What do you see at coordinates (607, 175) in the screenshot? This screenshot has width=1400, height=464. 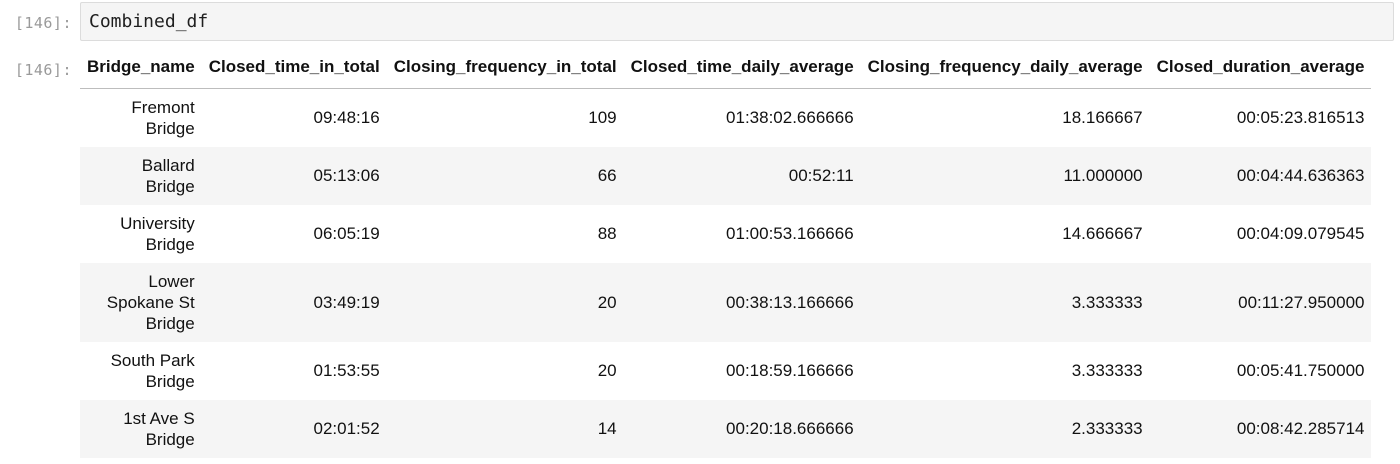 I see `table-cell: 66` at bounding box center [607, 175].